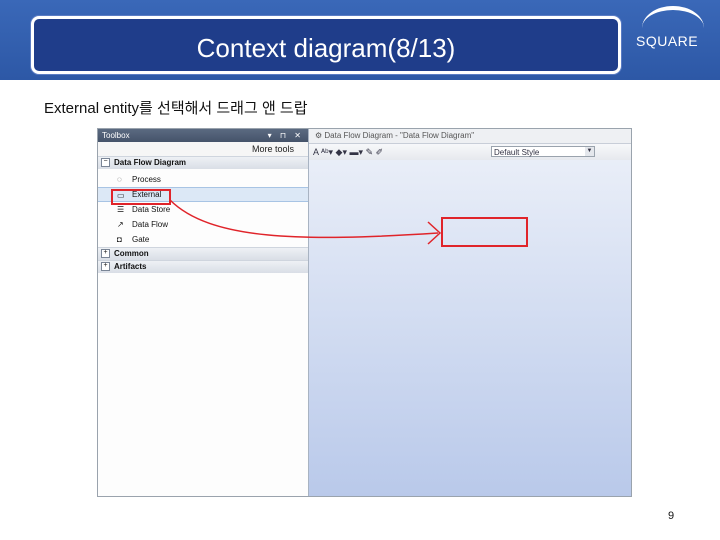 Image resolution: width=720 pixels, height=540 pixels. I want to click on group-artifacts: + Artifacts, so click(203, 266).